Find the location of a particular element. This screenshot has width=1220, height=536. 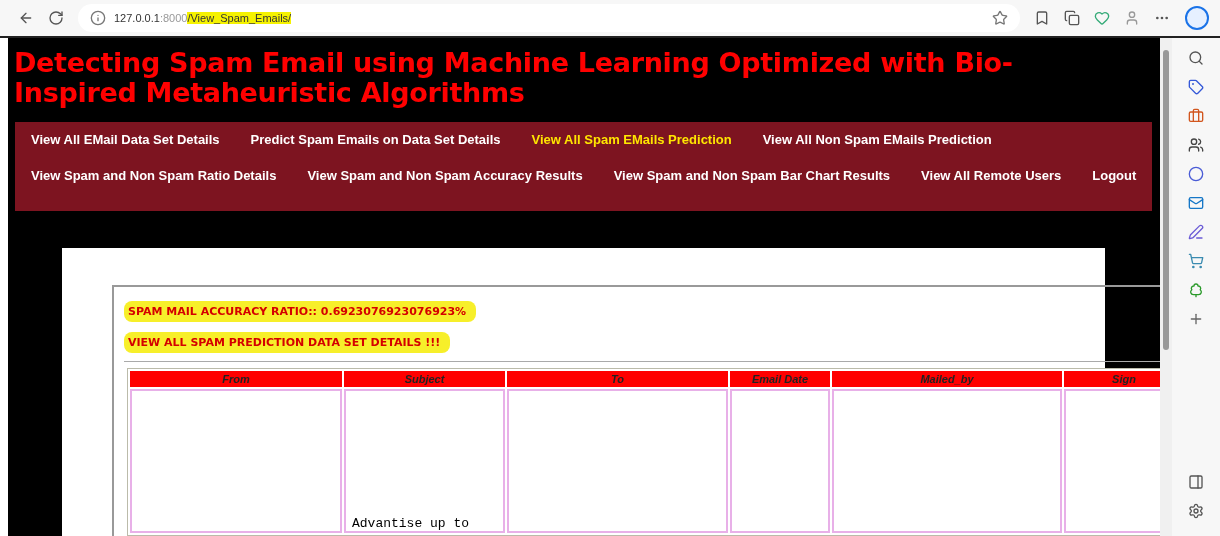

profile-icon is located at coordinates (1132, 18).